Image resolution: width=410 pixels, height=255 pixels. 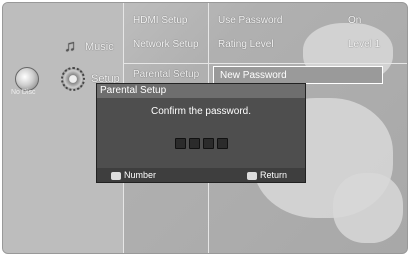 I want to click on return-key-icon, so click(x=252, y=175).